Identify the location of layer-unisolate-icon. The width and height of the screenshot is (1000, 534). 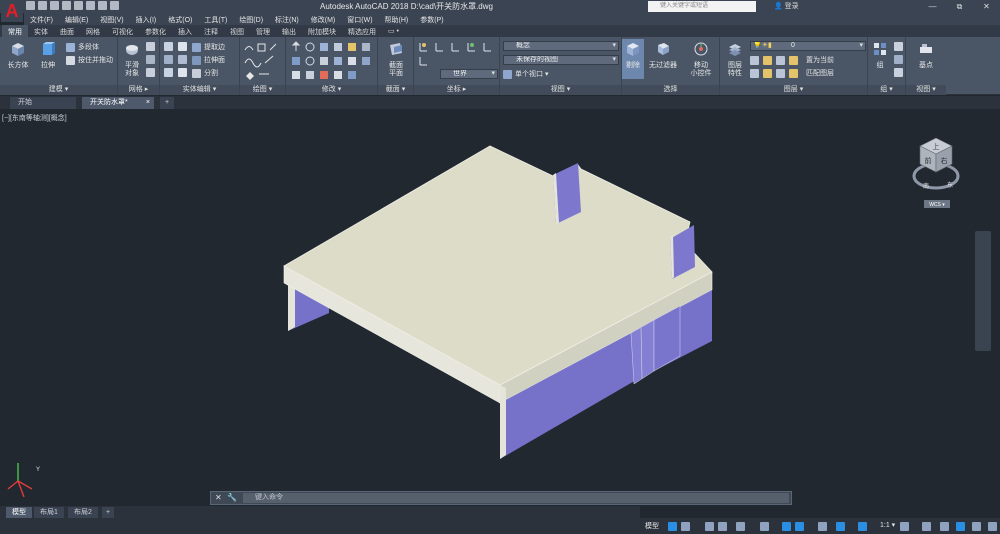
(767, 73).